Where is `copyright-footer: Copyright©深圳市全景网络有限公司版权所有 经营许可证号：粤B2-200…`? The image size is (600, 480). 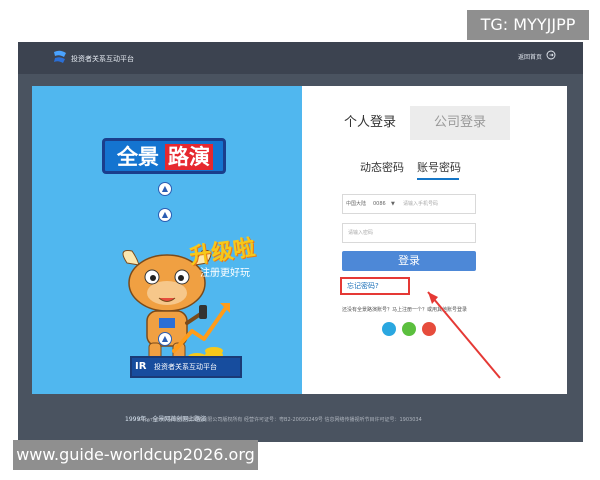 copyright-footer: Copyright©深圳市全景网络有限公司版权所有 经营许可证号：粤B2-200… is located at coordinates (280, 420).